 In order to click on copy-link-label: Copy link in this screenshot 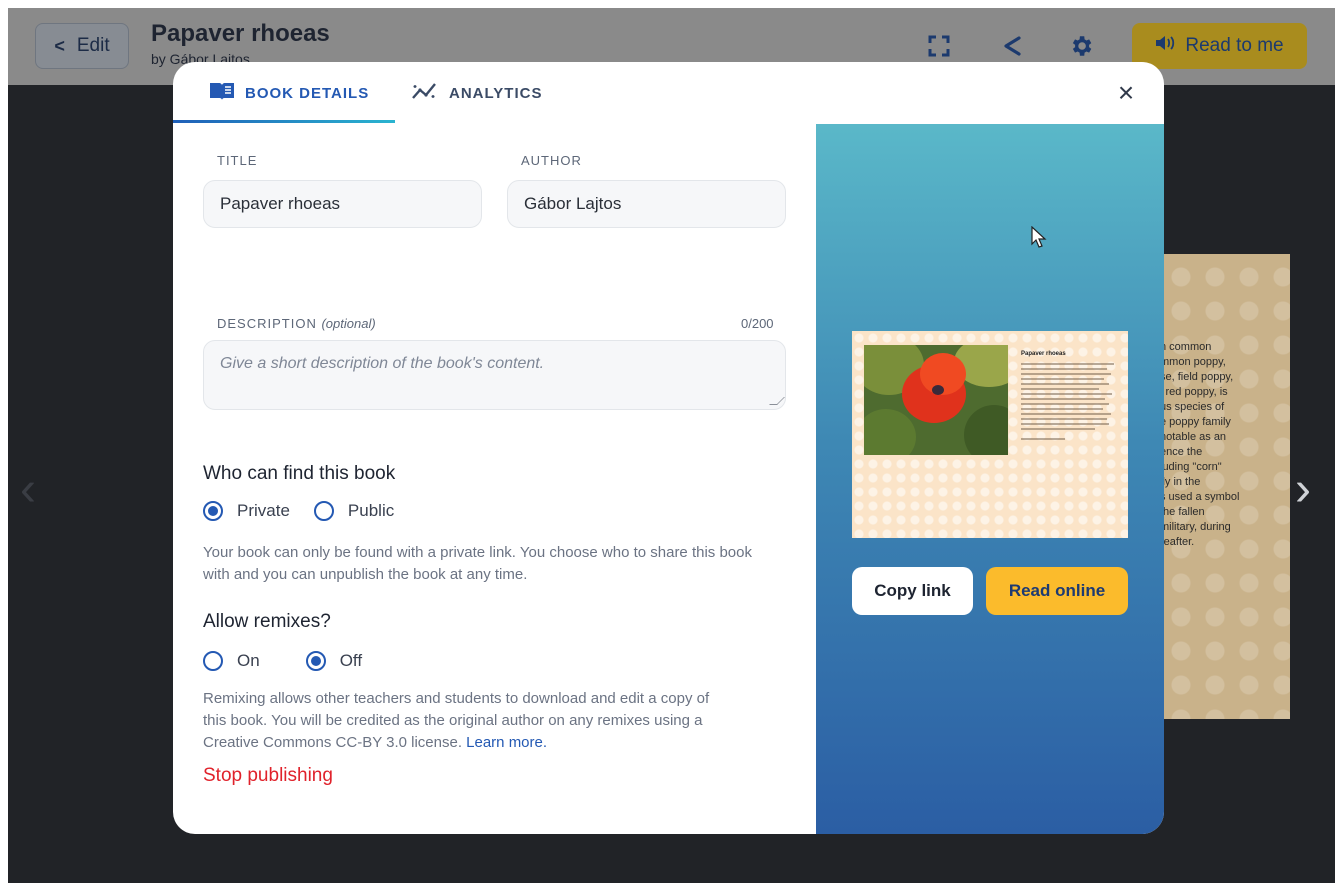, I will do `click(912, 590)`.